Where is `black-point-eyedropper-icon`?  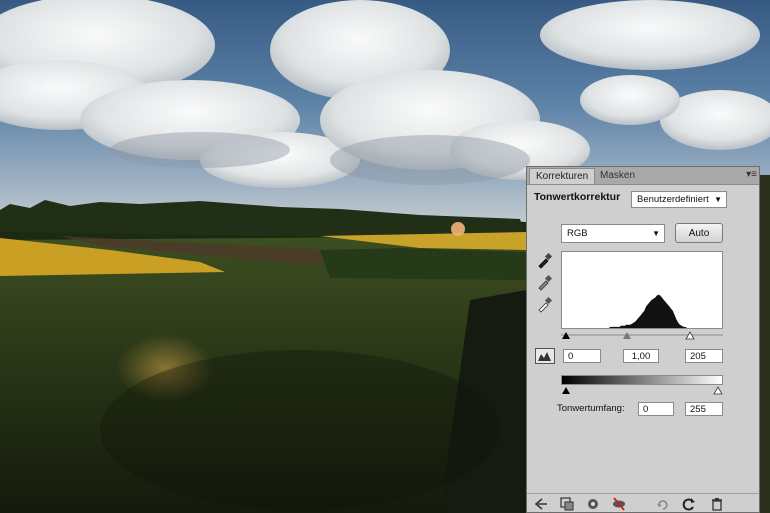
black-point-eyedropper-icon is located at coordinates (545, 260).